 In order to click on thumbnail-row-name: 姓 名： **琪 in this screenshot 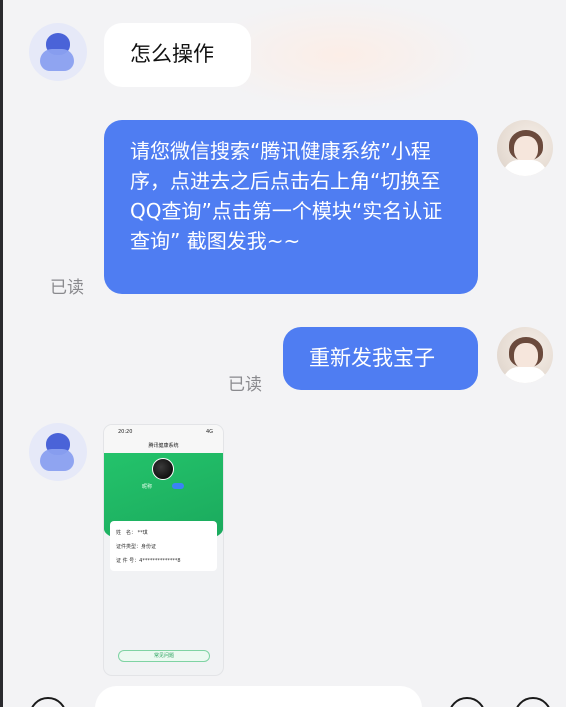, I will do `click(132, 533)`.